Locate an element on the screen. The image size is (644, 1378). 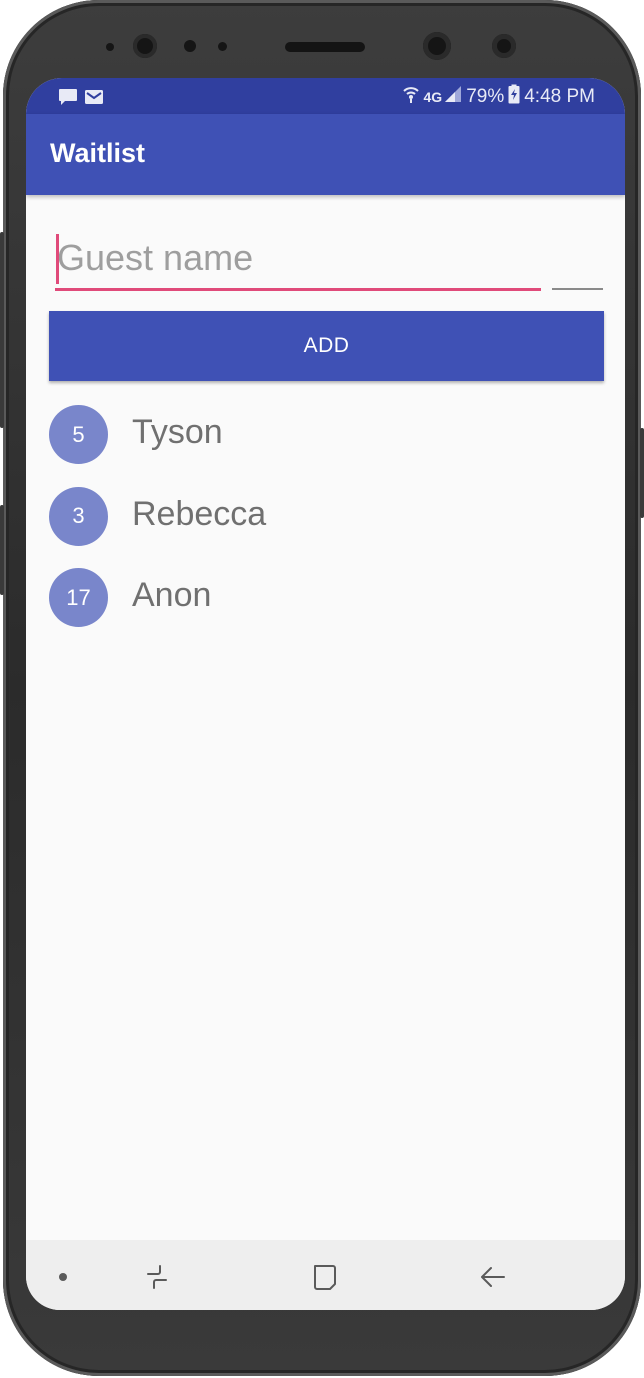
iris-scanner is located at coordinates (437, 46).